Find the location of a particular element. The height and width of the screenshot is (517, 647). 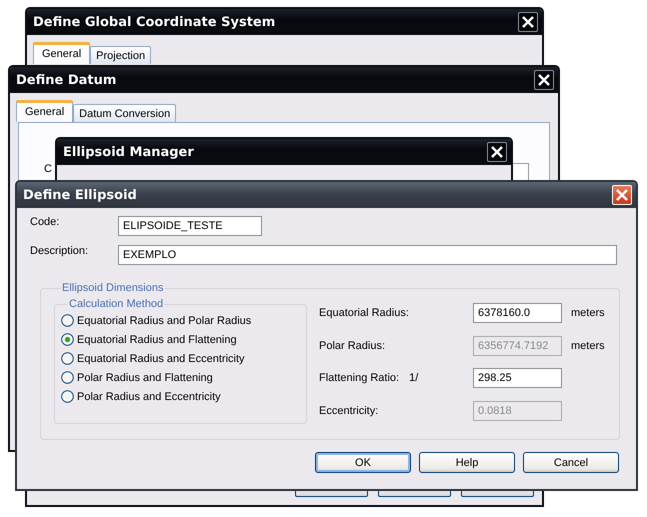

input-field: ELIPSOIDE_TESTE is located at coordinates (190, 226).